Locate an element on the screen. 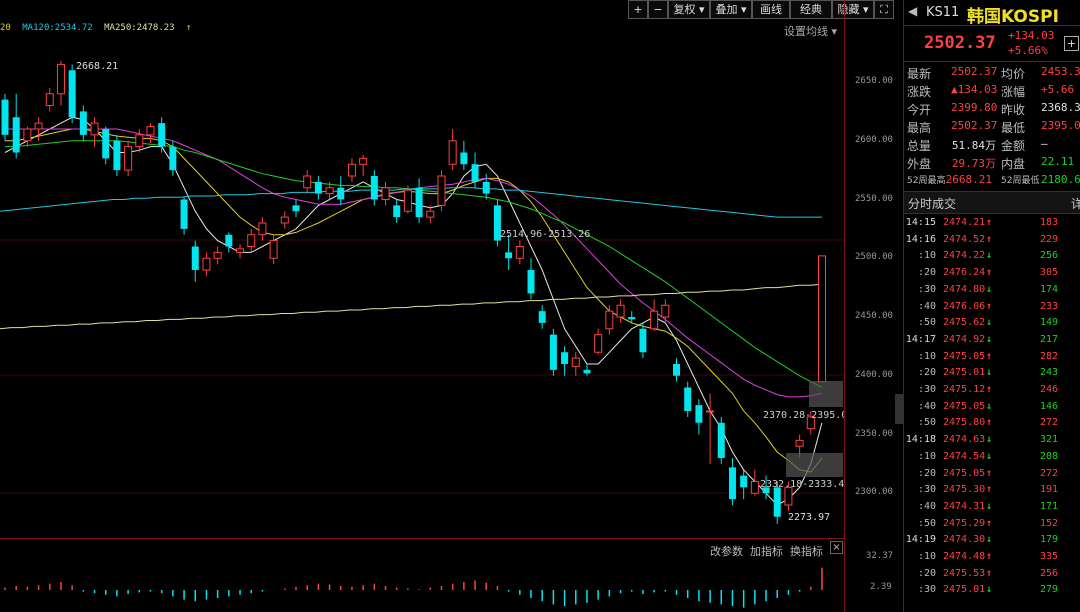 The width and height of the screenshot is (1080, 612). trade-volume: 243 is located at coordinates (1048, 373).